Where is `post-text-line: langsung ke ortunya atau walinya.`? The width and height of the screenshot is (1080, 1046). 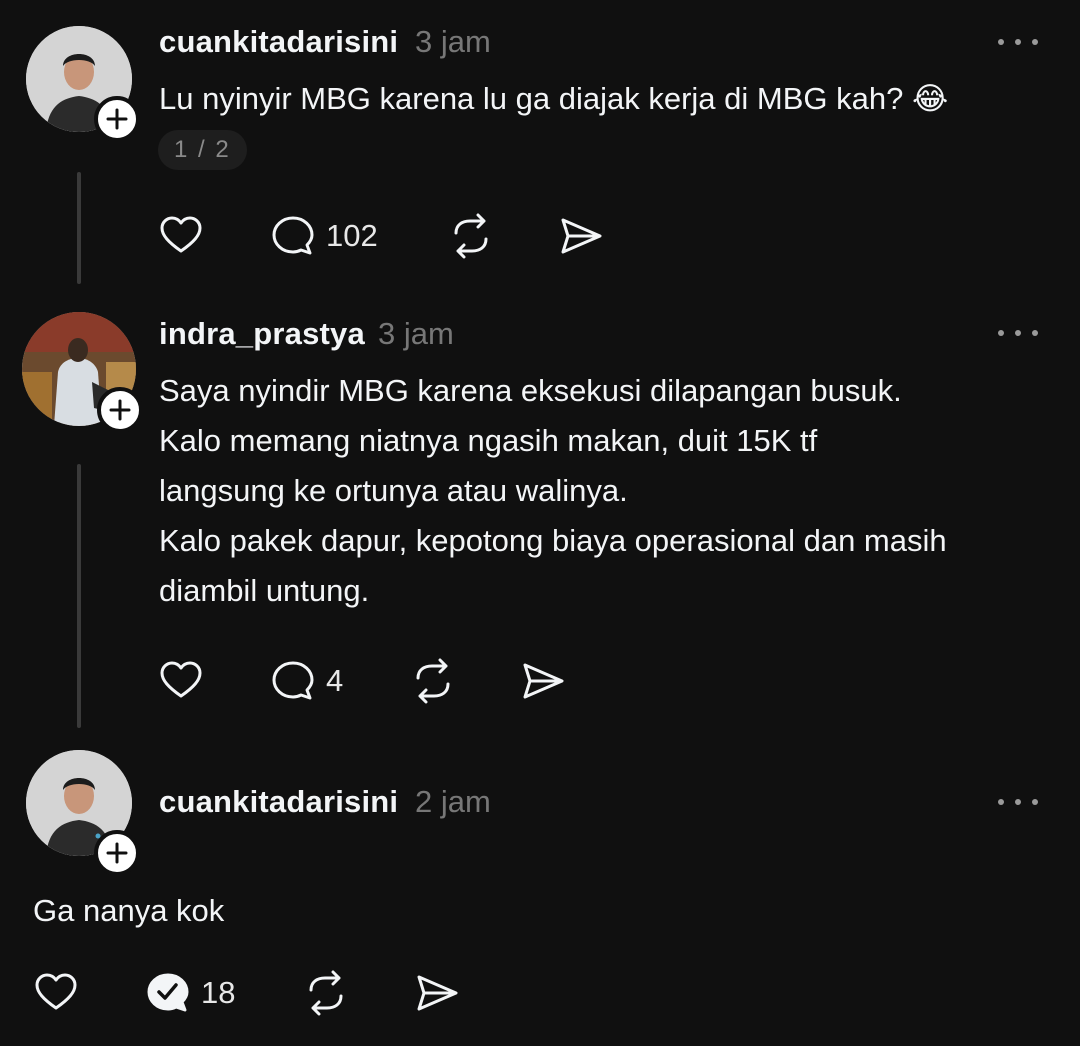 post-text-line: langsung ke ortunya atau walinya. is located at coordinates (393, 490).